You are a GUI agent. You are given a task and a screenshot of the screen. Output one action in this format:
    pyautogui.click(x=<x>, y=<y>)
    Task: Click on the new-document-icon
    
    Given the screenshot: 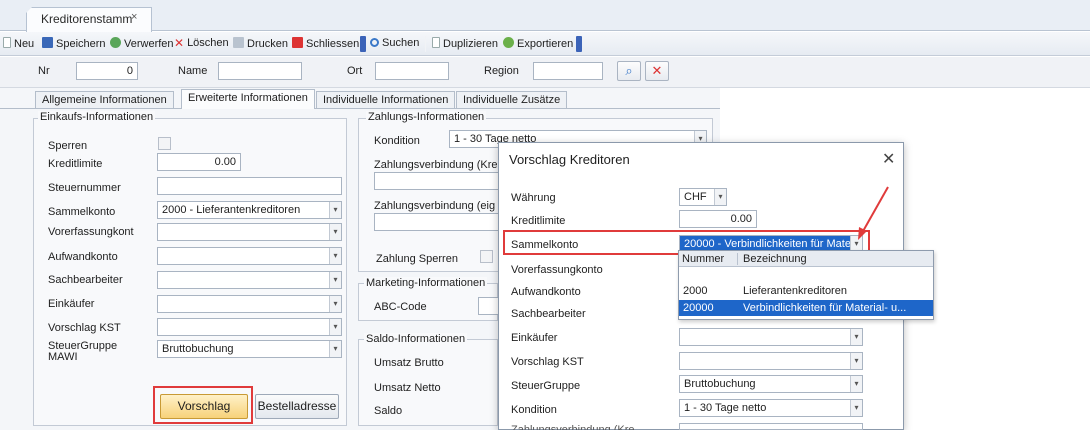 What is the action you would take?
    pyautogui.click(x=7, y=42)
    